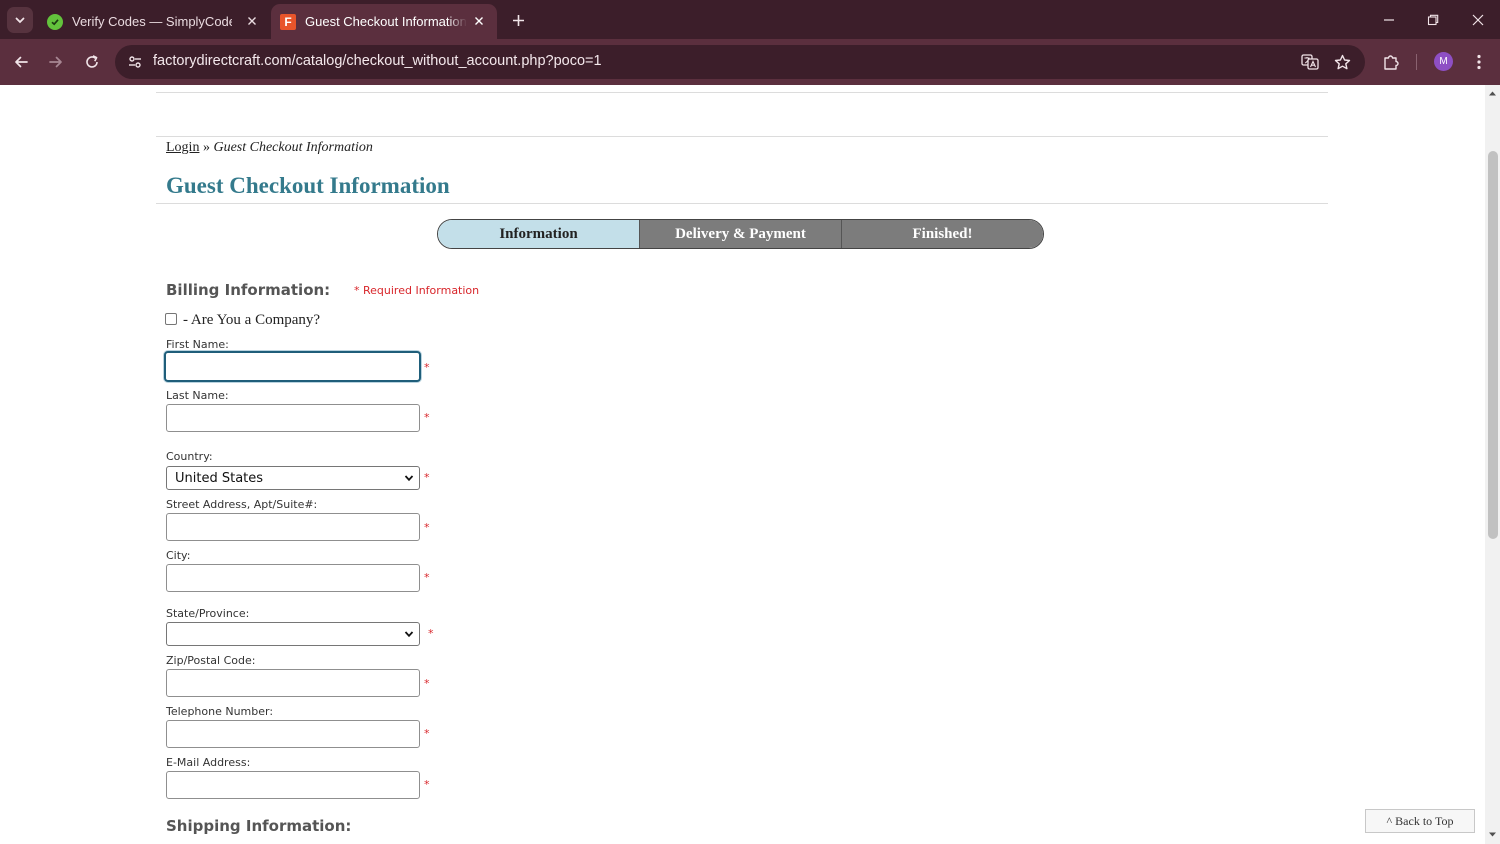  Describe the element at coordinates (1420, 821) in the screenshot. I see `back-to-top-button: ^ Back to Top` at that location.